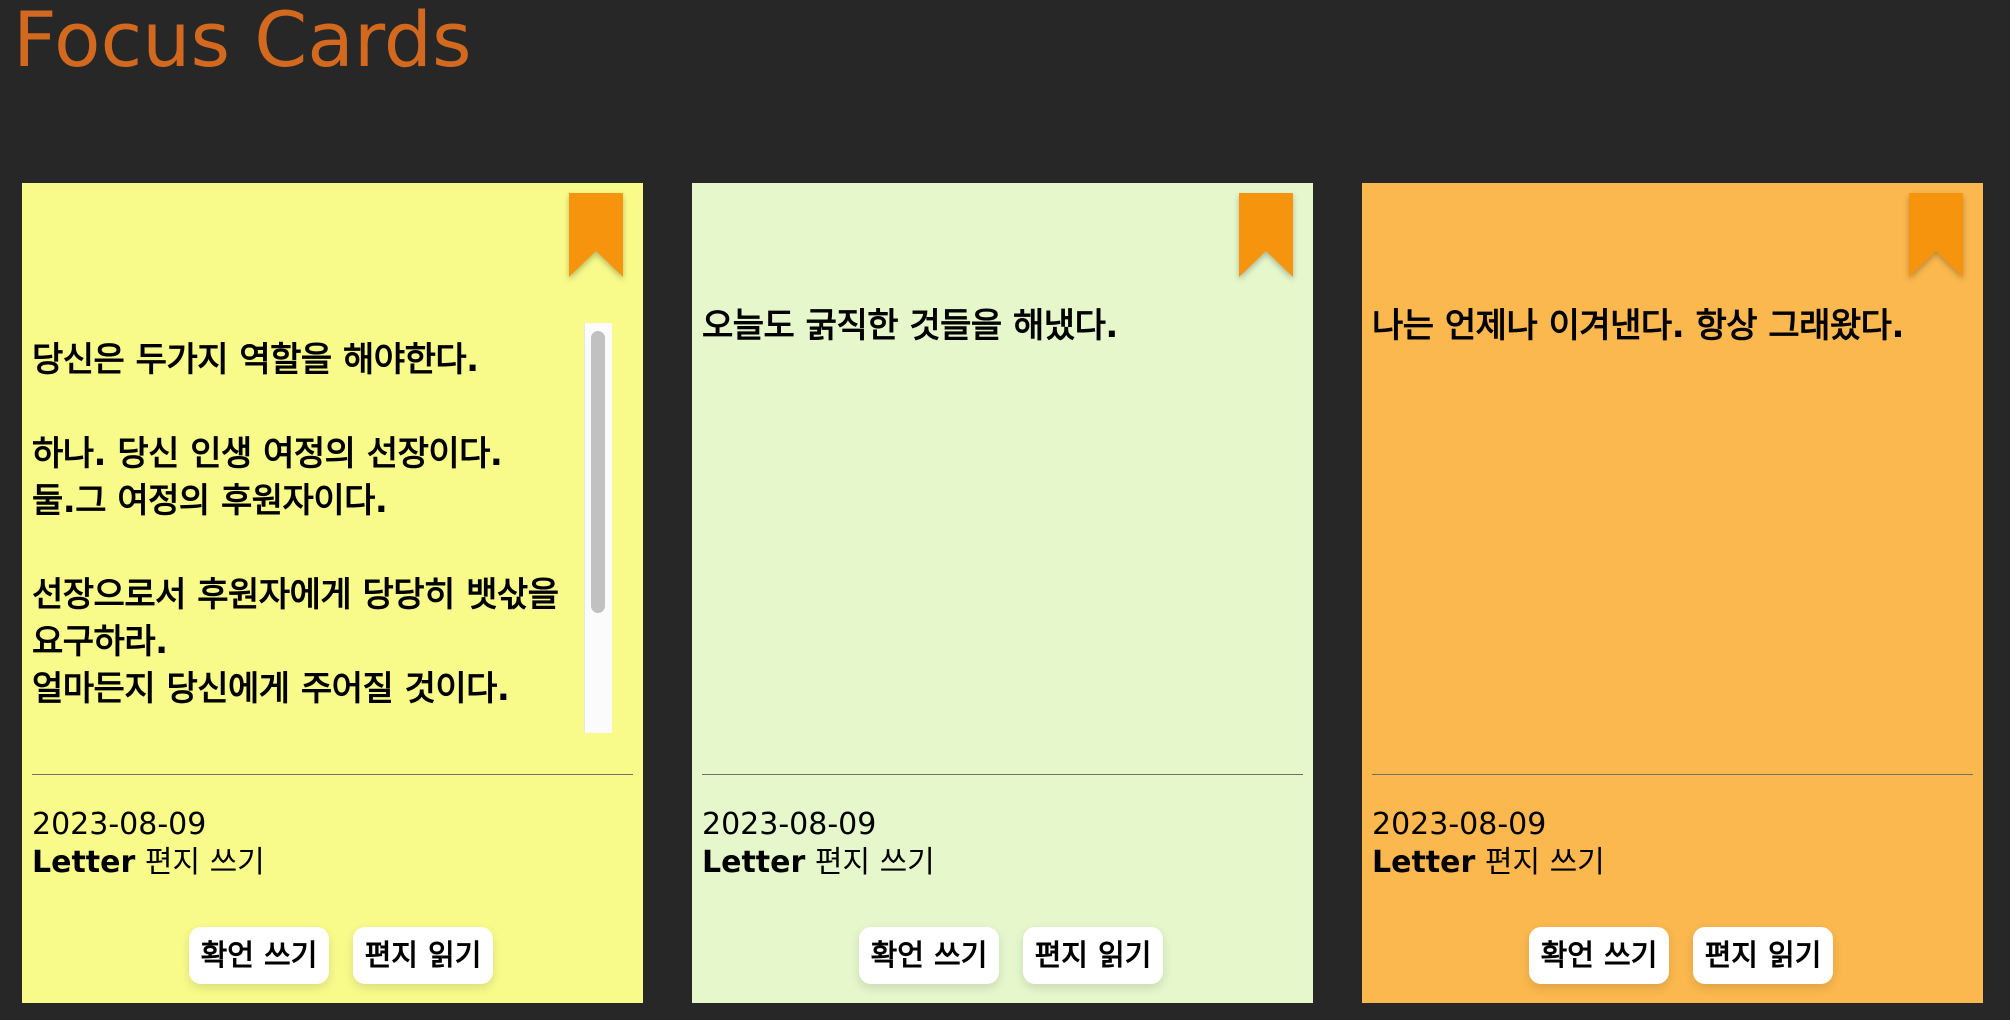  I want to click on card-message: 오늘도 굵직한 것들을 해냈다., so click(910, 326).